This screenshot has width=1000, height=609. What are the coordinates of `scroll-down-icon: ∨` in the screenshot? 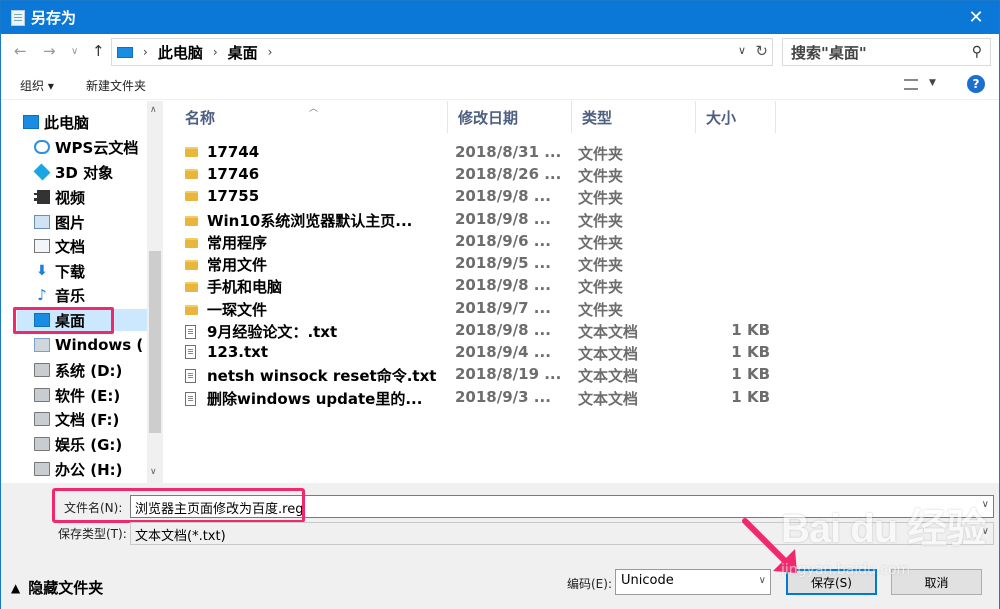 It's located at (153, 472).